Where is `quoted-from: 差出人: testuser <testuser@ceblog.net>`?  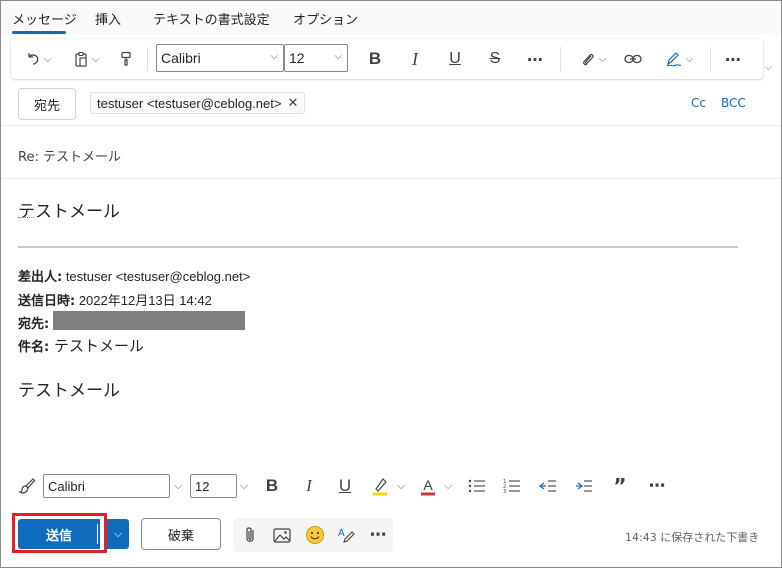
quoted-from: 差出人: testuser <testuser@ceblog.net> is located at coordinates (134, 275).